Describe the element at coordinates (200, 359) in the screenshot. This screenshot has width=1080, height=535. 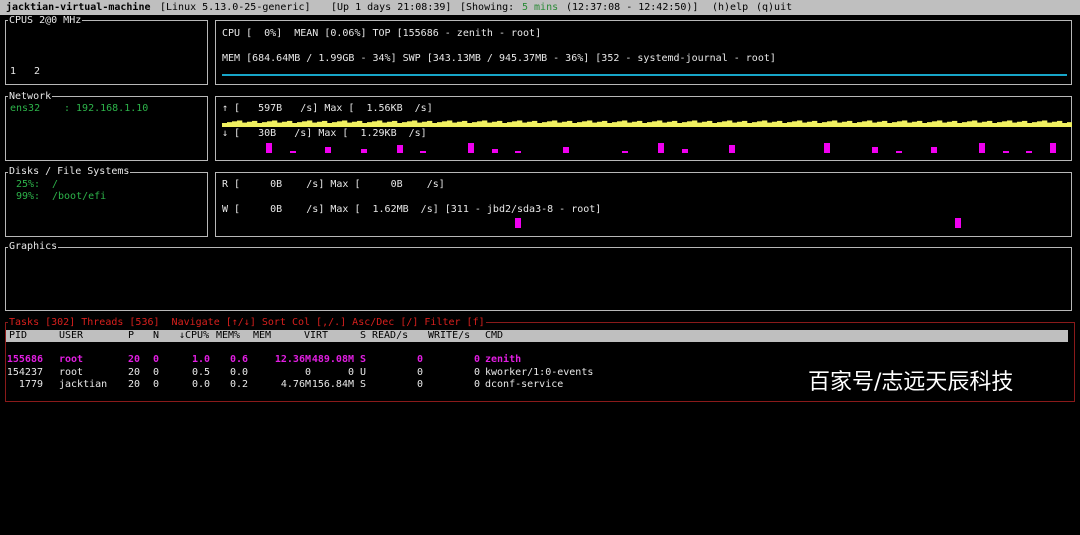
I see `cell-cpu: 1.0` at that location.